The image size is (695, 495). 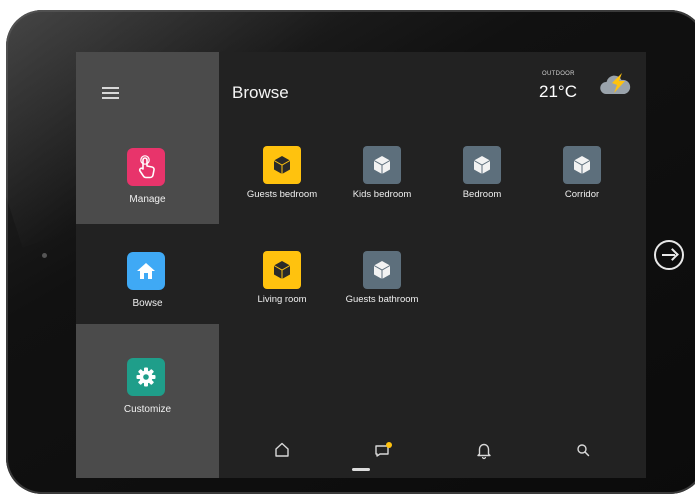 I want to click on home-indicator, so click(x=361, y=469).